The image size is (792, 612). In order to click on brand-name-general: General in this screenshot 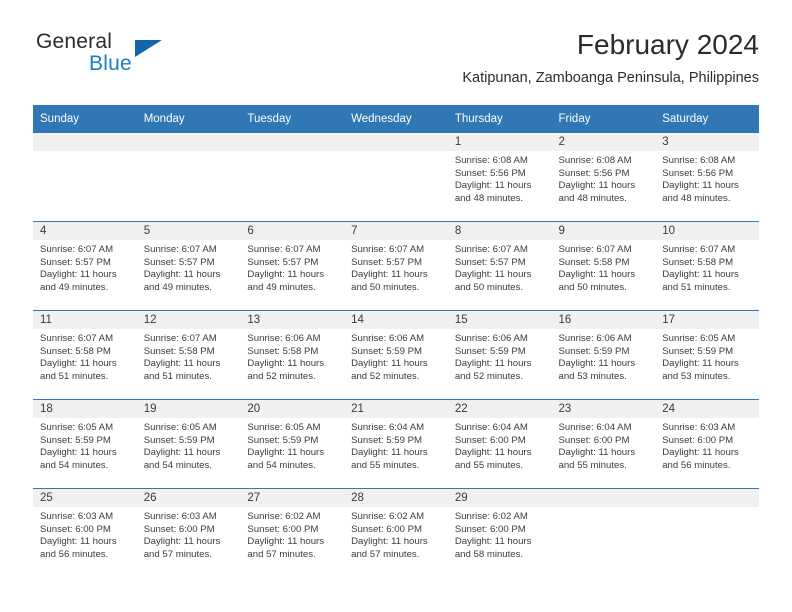, I will do `click(74, 41)`.